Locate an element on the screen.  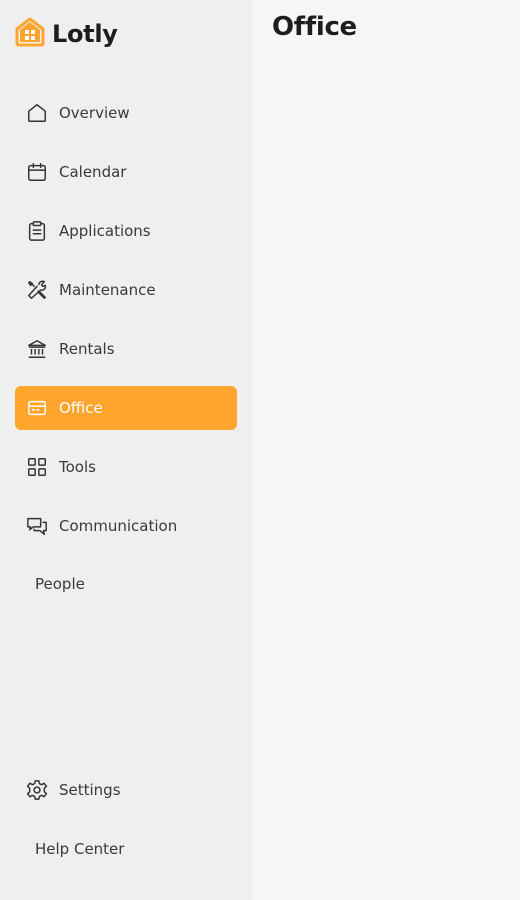
sidebar-item-maintenance: Maintenance is located at coordinates (126, 290).